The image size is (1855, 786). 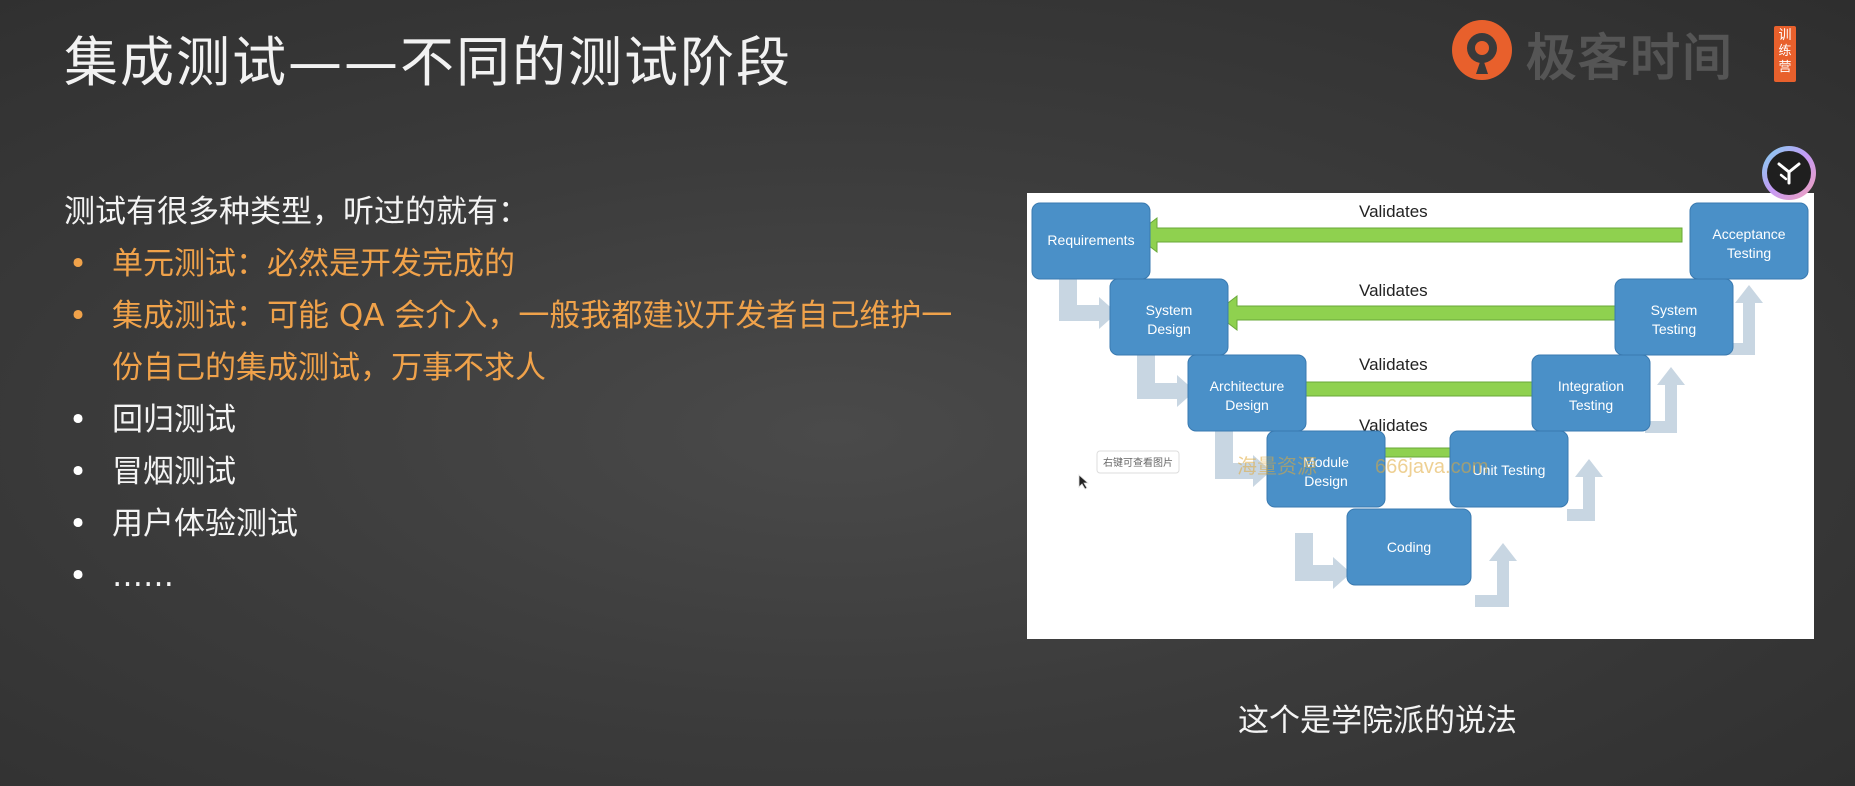 I want to click on watermark-right: 666java.com, so click(x=1431, y=467).